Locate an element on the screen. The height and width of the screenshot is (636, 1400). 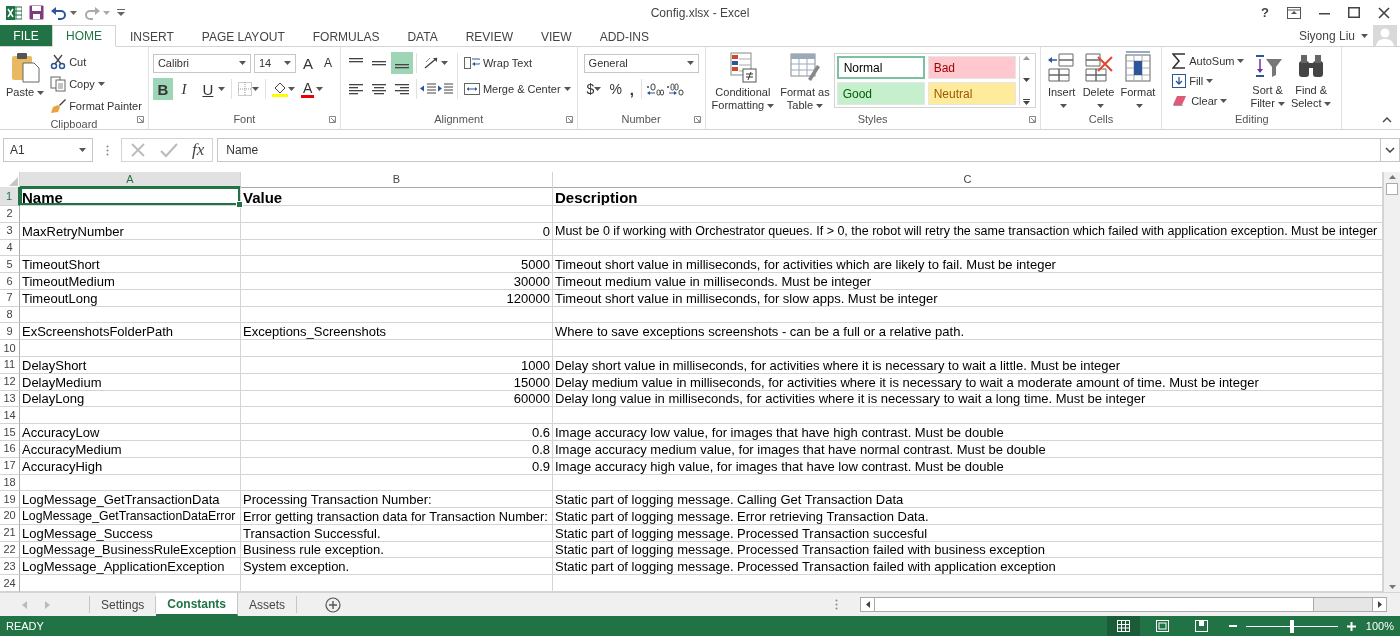
format-as-table-button: Format as Table is located at coordinates (805, 81).